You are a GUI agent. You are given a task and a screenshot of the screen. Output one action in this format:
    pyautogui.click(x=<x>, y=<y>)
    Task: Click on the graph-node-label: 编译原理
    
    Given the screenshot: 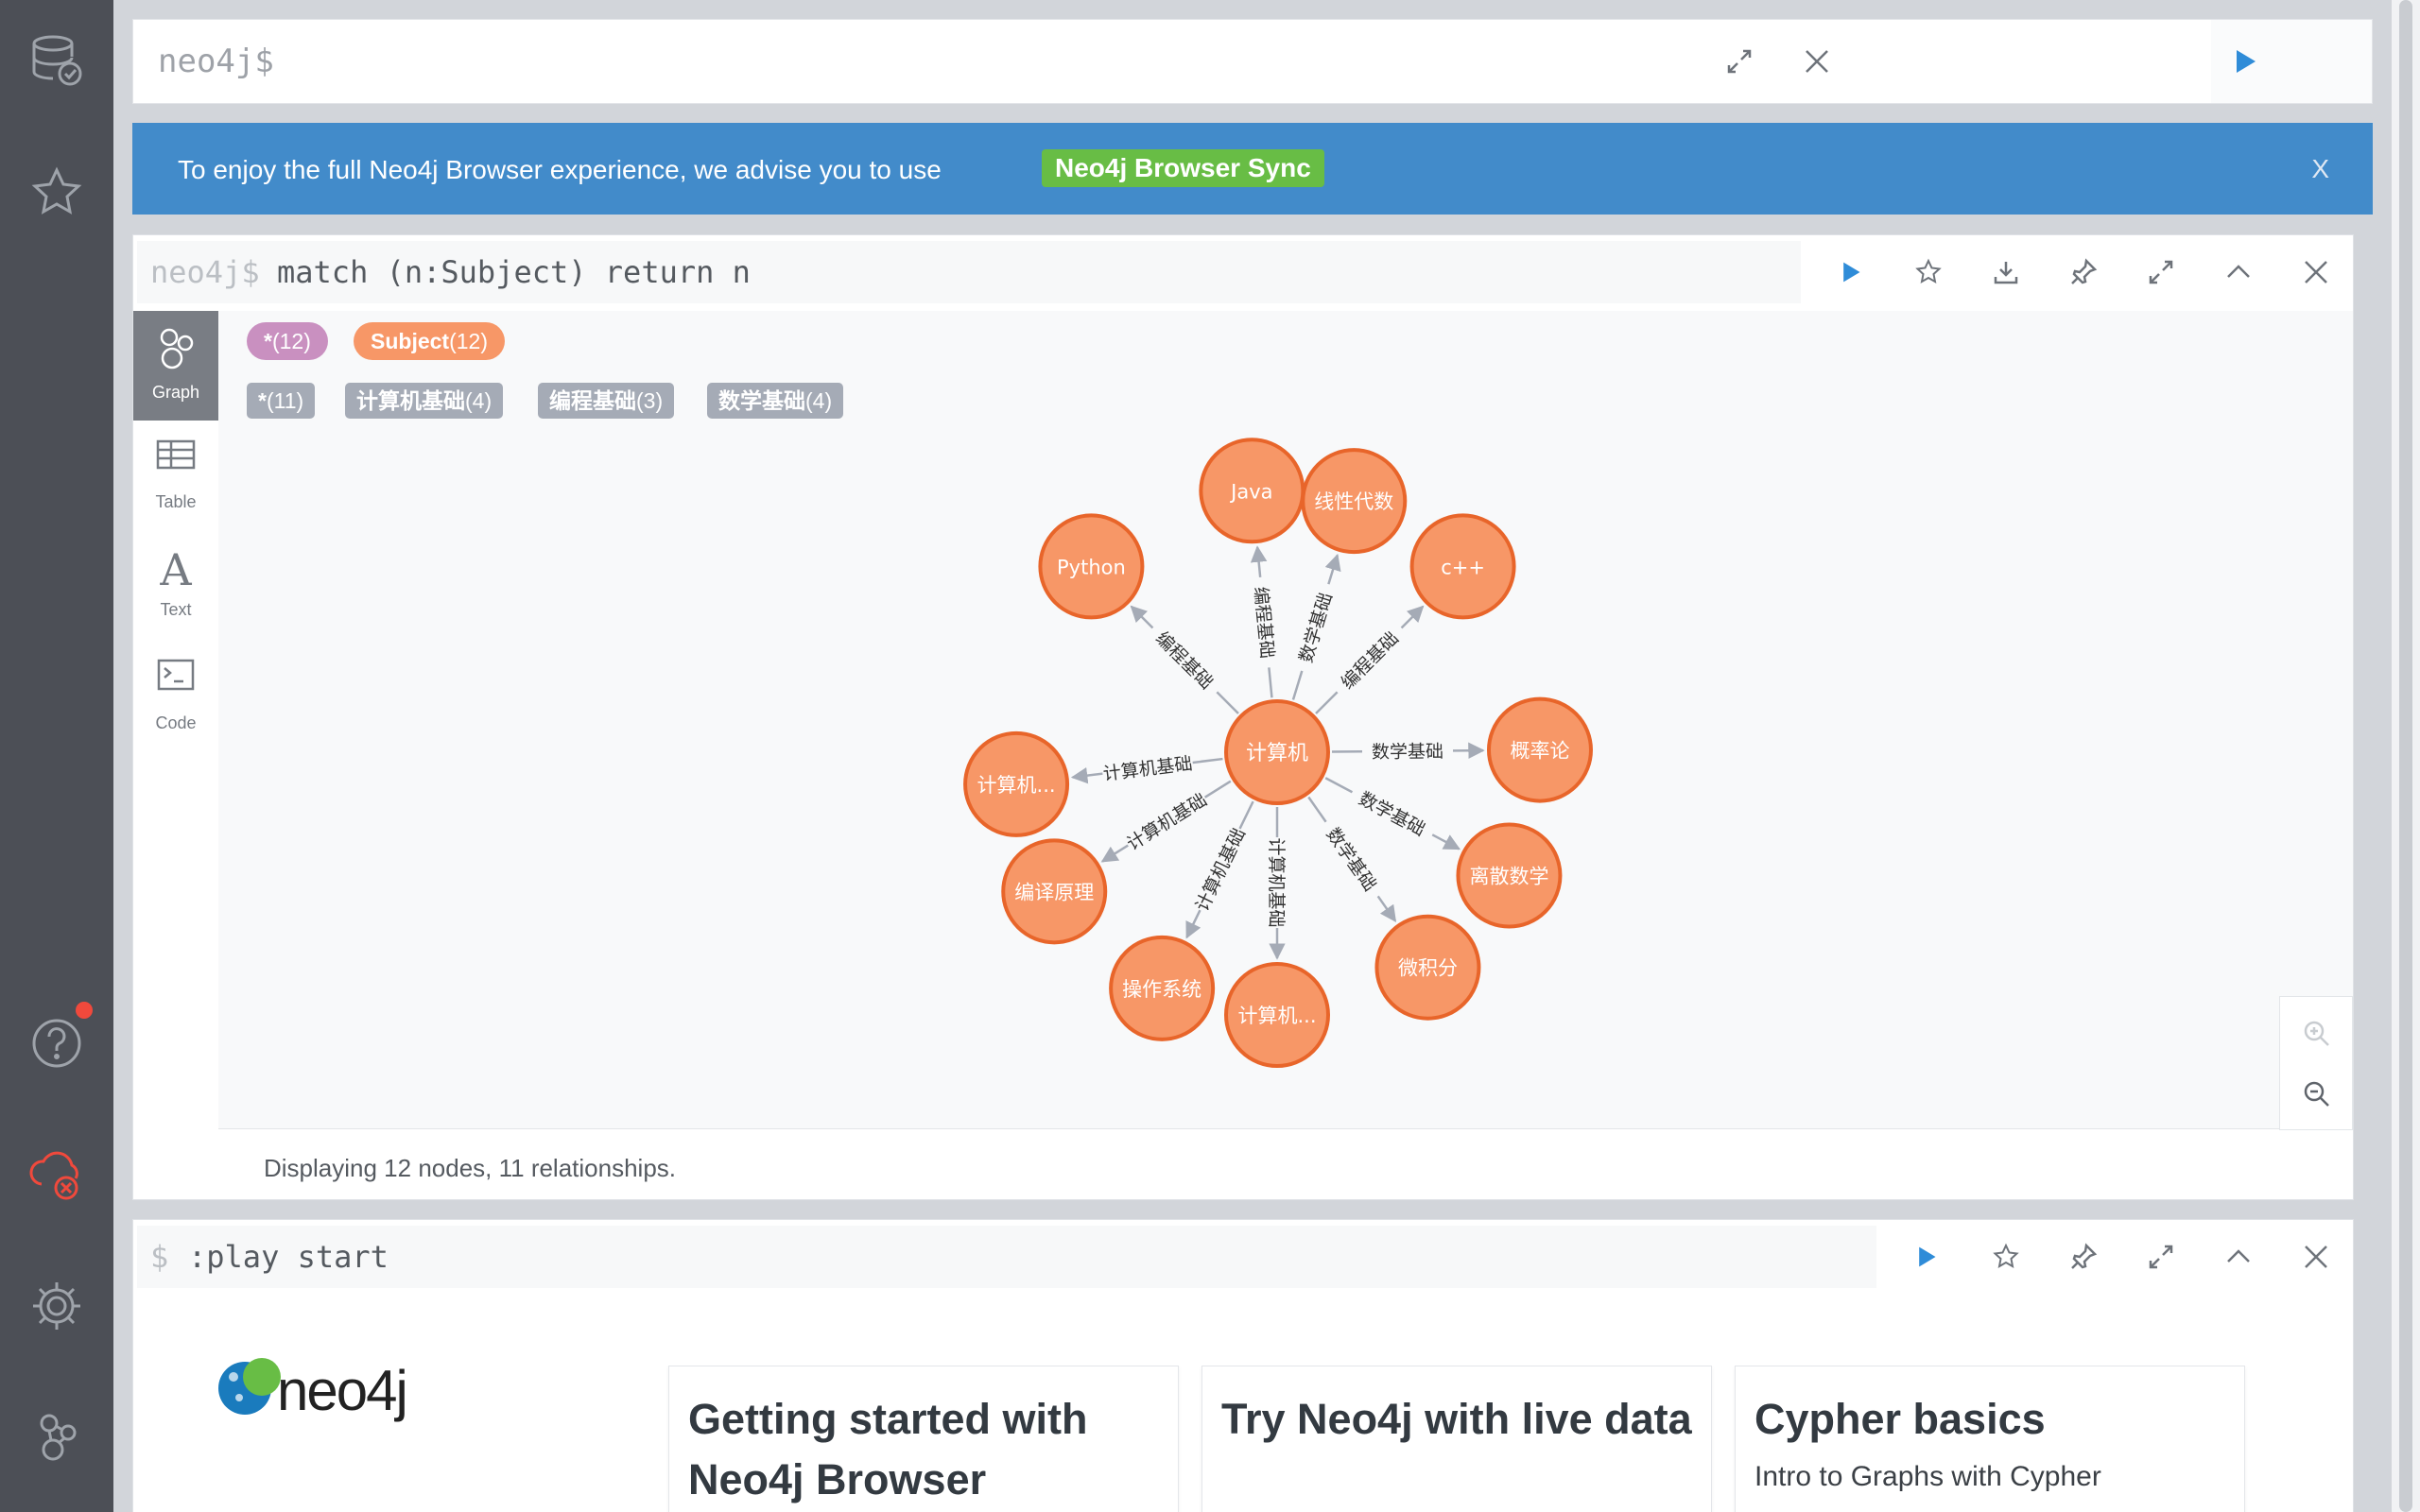 What is the action you would take?
    pyautogui.click(x=1054, y=892)
    